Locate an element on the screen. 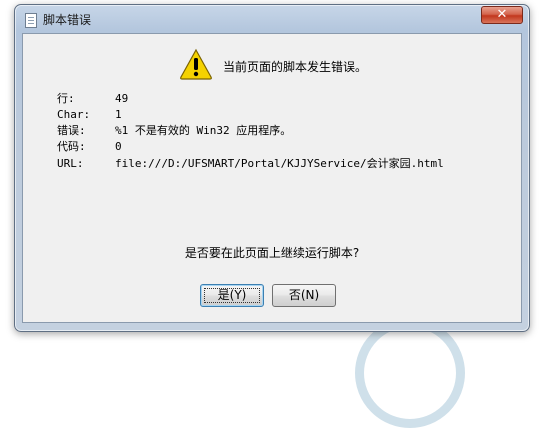 This screenshot has height=428, width=542. no-button-label: 否(N) is located at coordinates (304, 295).